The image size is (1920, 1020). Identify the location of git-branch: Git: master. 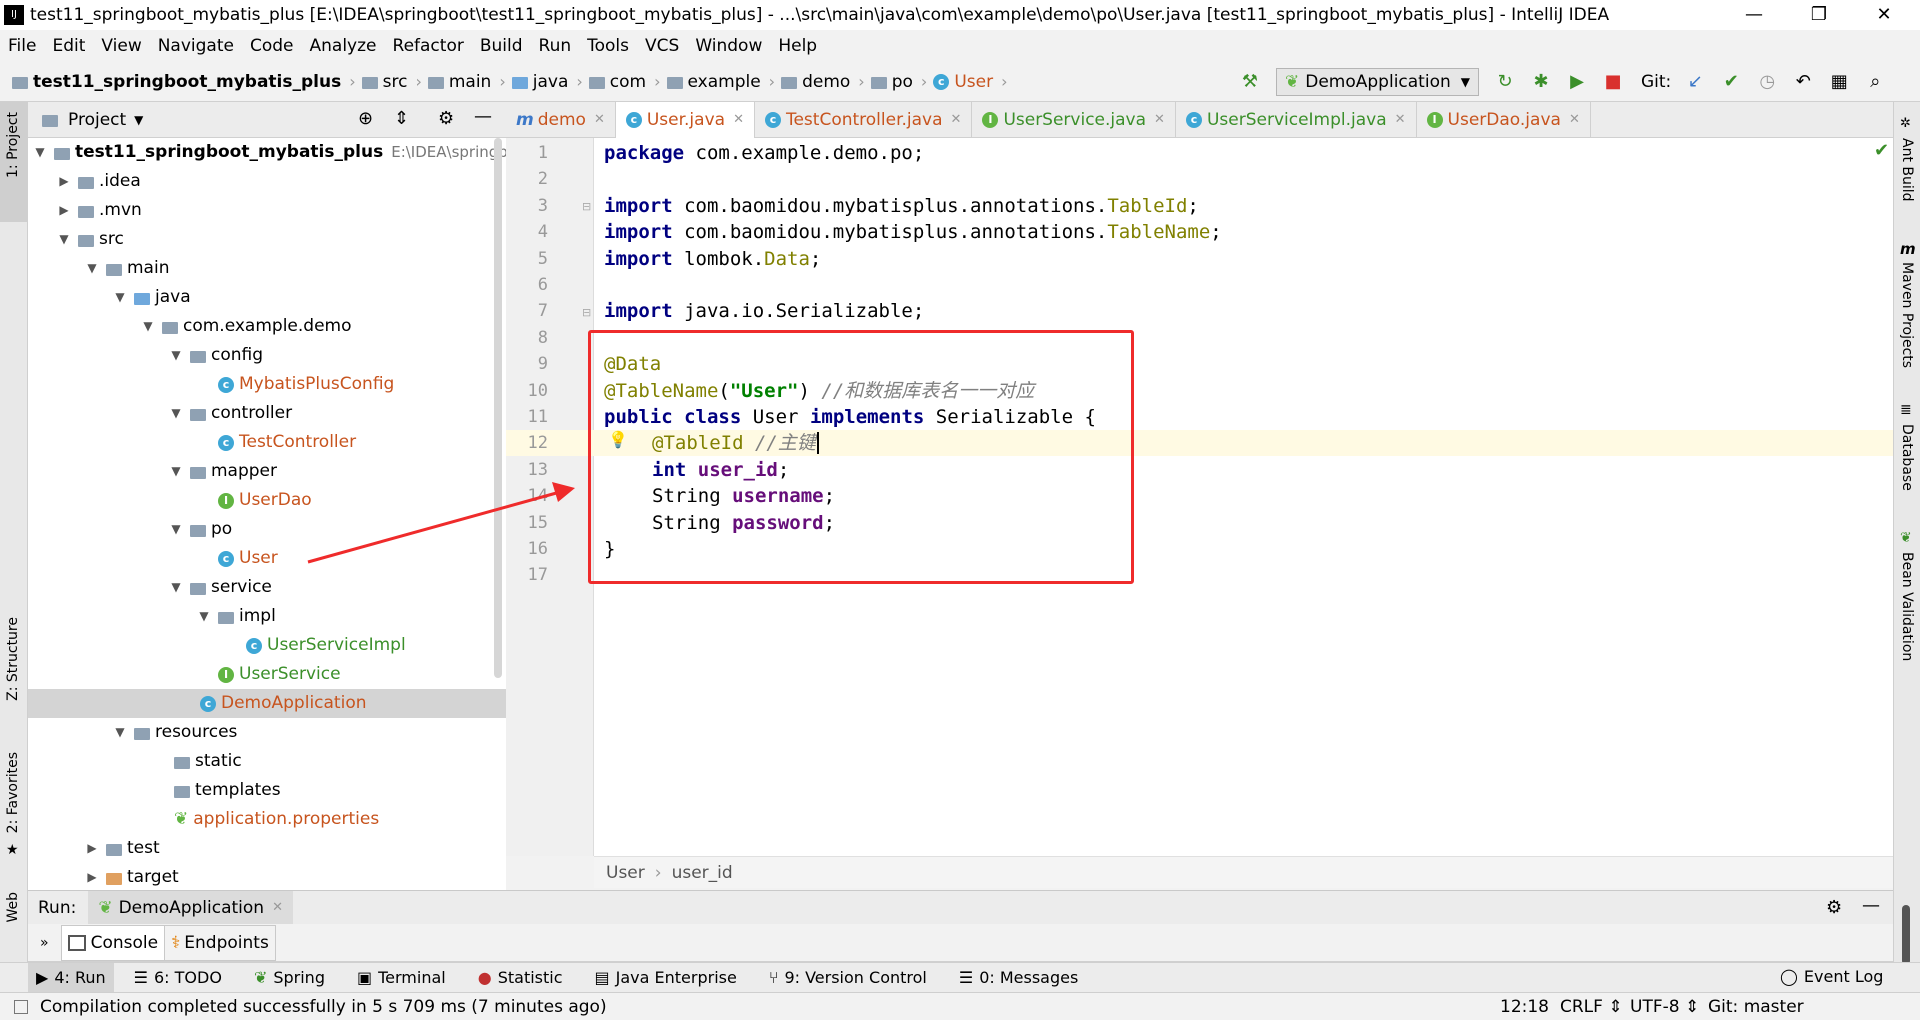
(1756, 1007).